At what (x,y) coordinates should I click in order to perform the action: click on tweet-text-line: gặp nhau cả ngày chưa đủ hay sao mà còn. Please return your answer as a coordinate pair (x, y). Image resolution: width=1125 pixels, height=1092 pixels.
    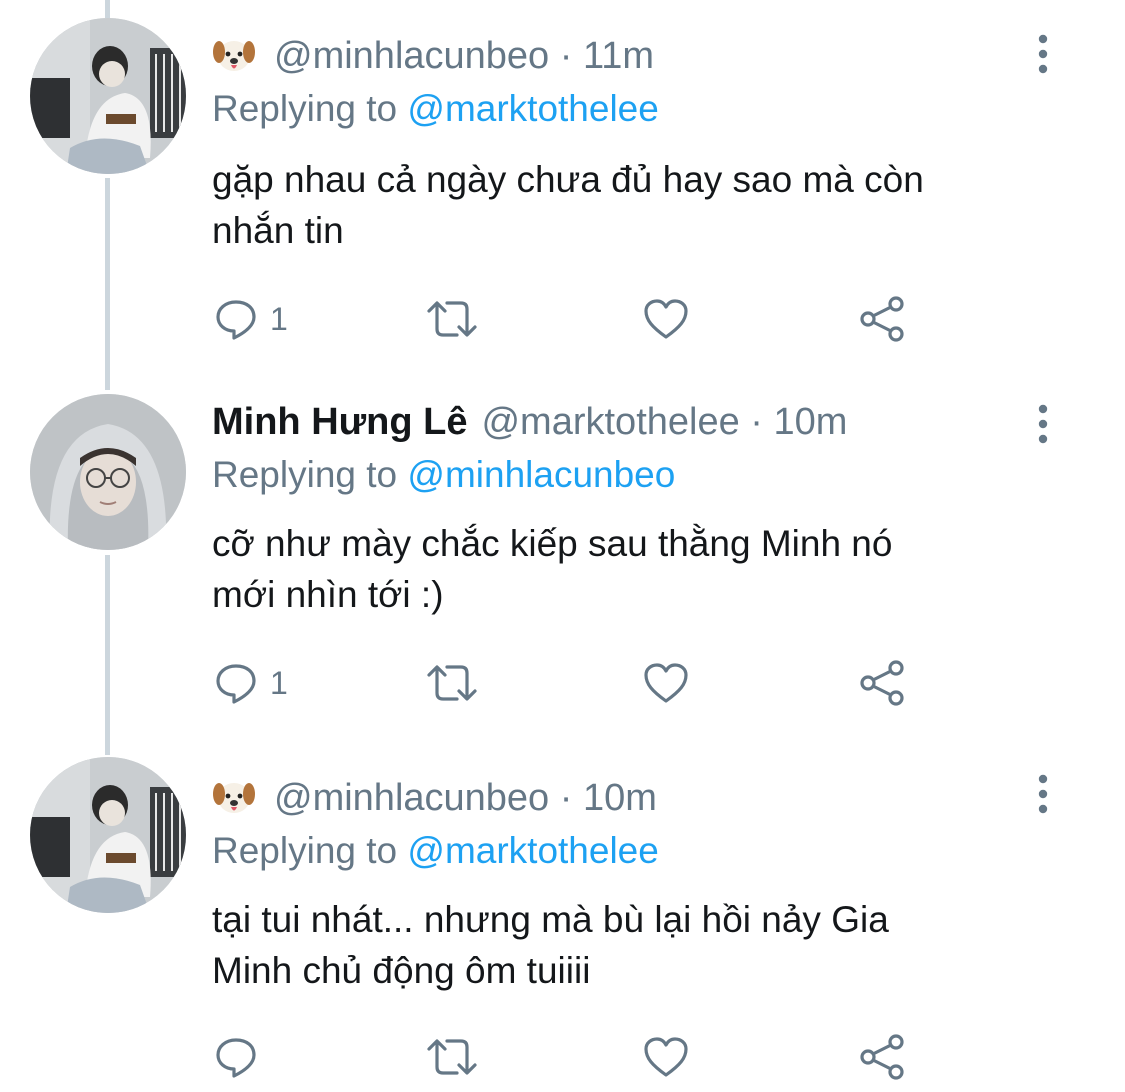
    Looking at the image, I should click on (568, 179).